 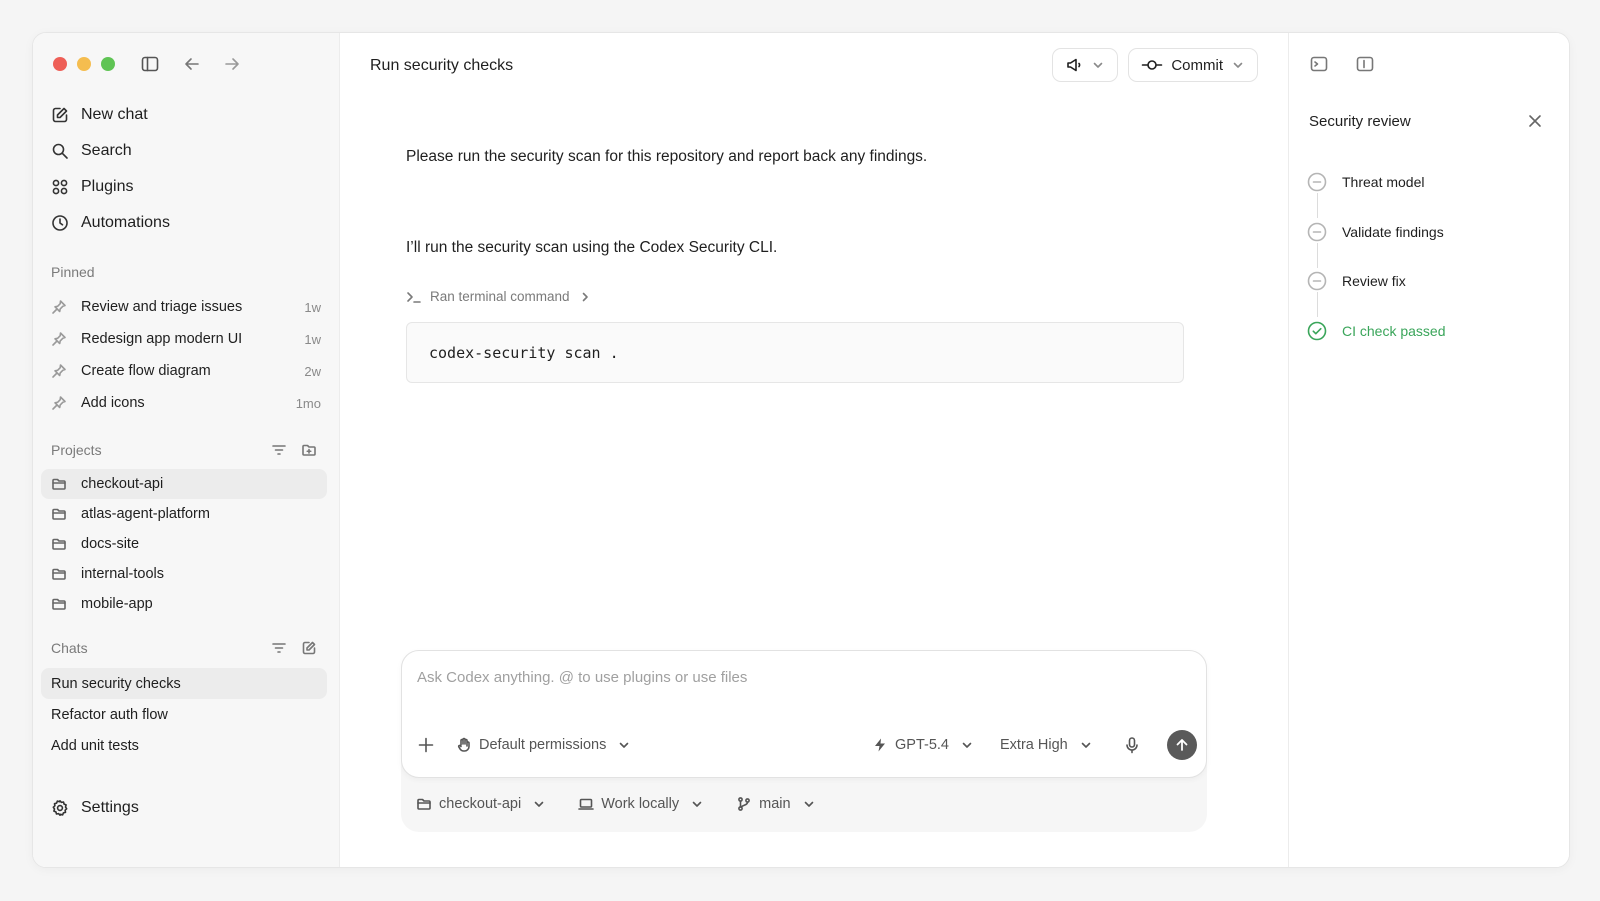 I want to click on new-chat-icon, so click(x=60, y=115).